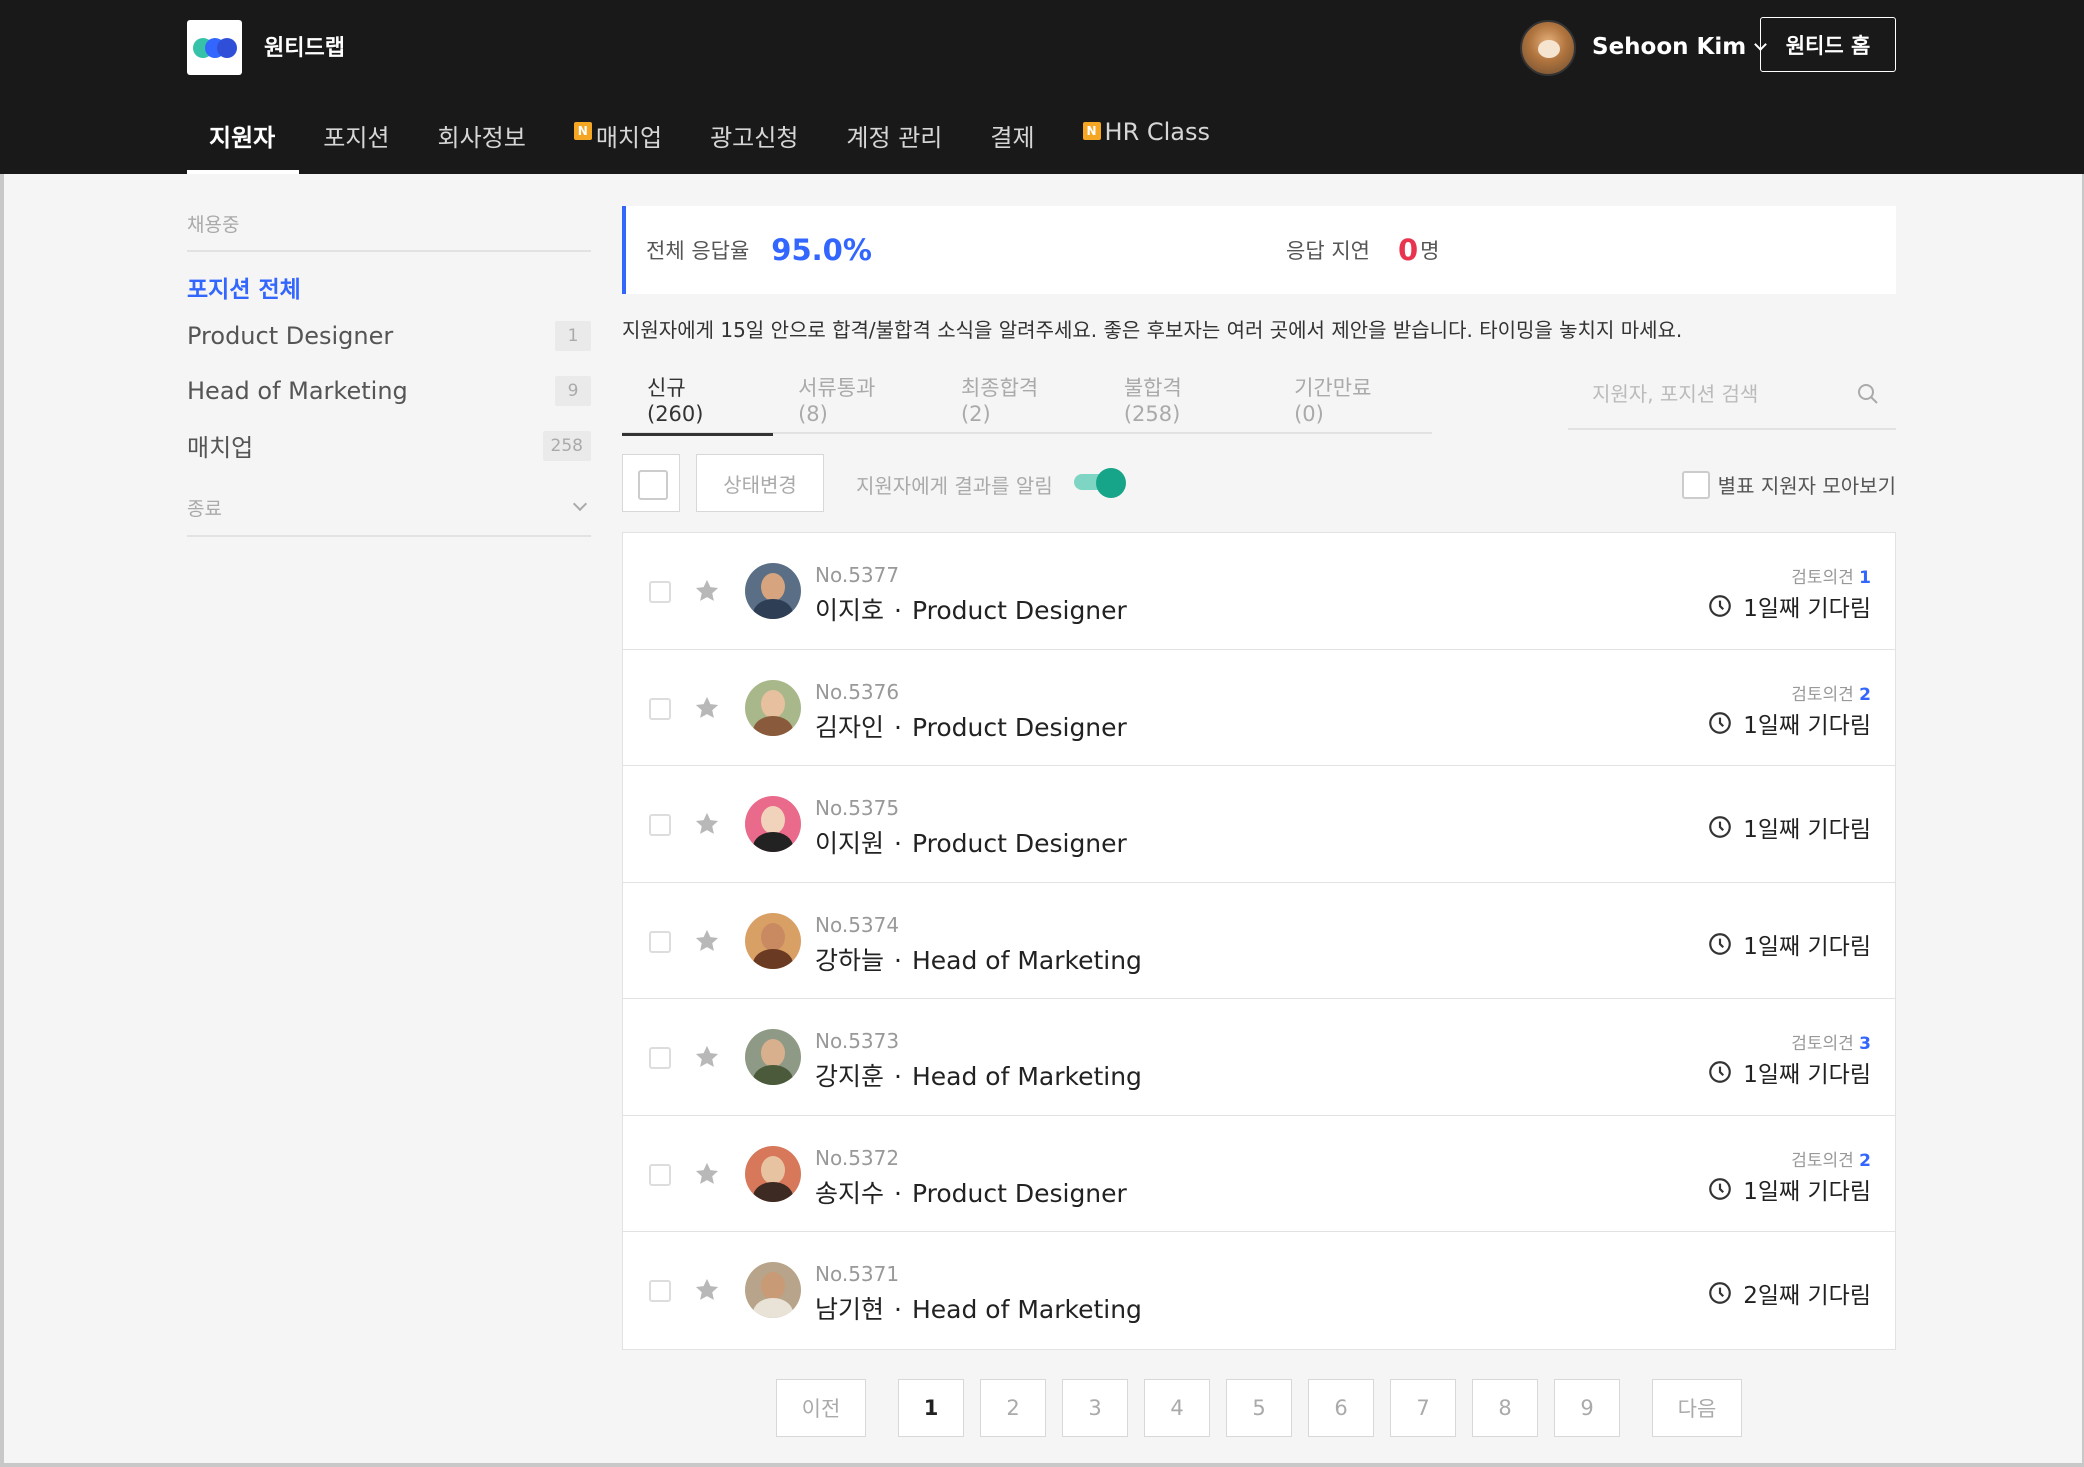 Image resolution: width=2084 pixels, height=1467 pixels. What do you see at coordinates (290, 335) in the screenshot?
I see `sidebar-item-label: Product Designer` at bounding box center [290, 335].